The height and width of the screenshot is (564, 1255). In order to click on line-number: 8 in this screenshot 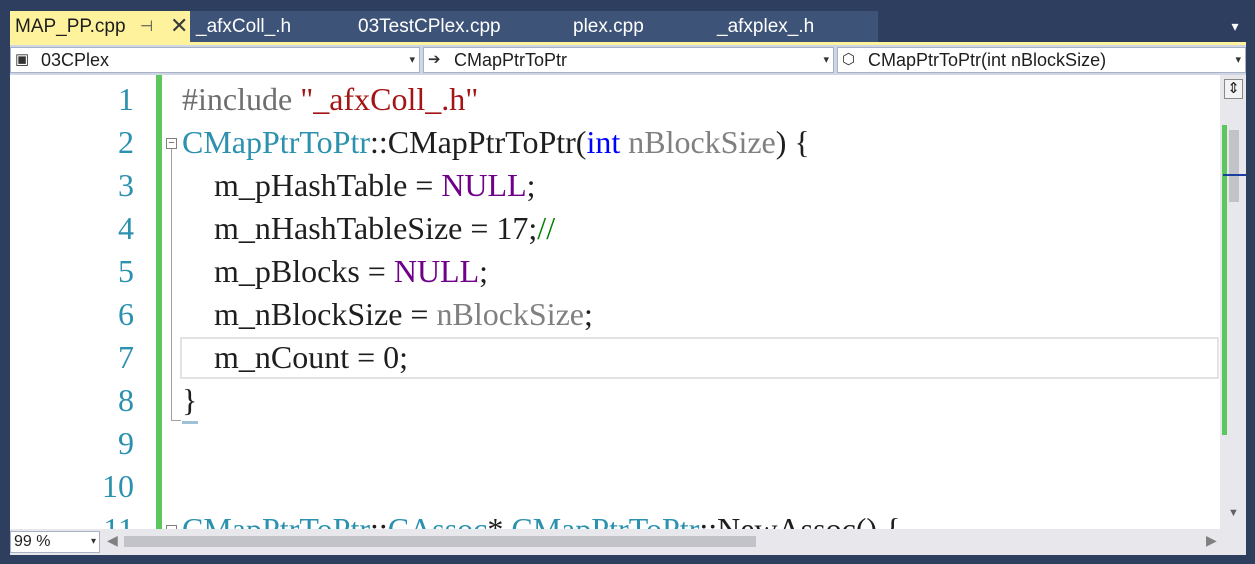, I will do `click(126, 400)`.